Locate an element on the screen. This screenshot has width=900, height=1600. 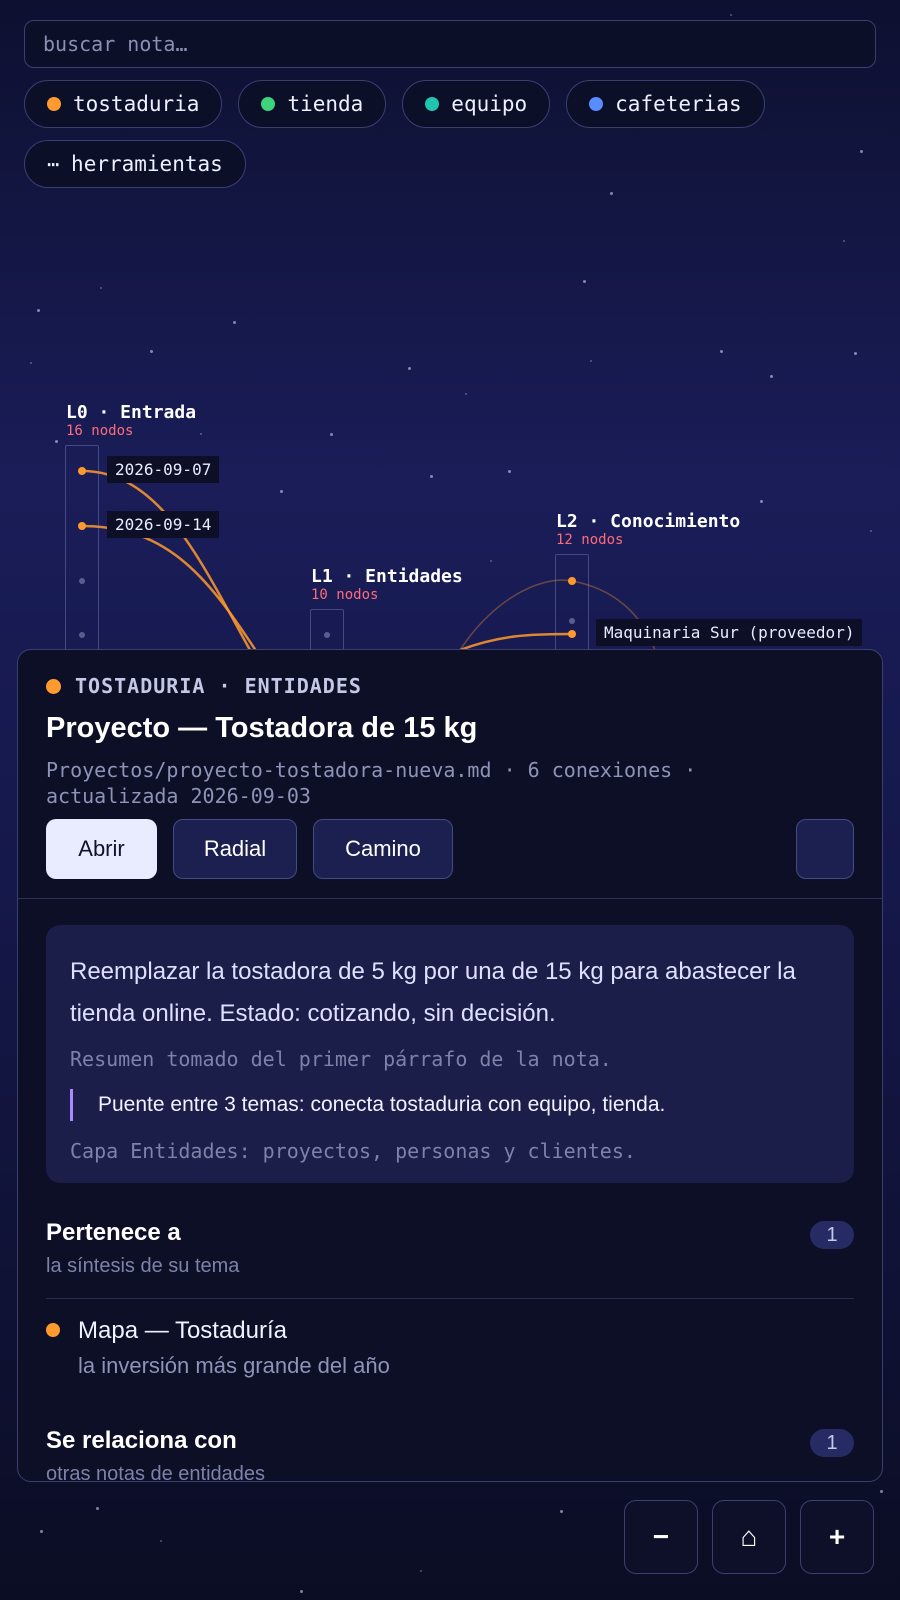
related-note-title: Mapa — Tostaduría is located at coordinates (183, 1330).